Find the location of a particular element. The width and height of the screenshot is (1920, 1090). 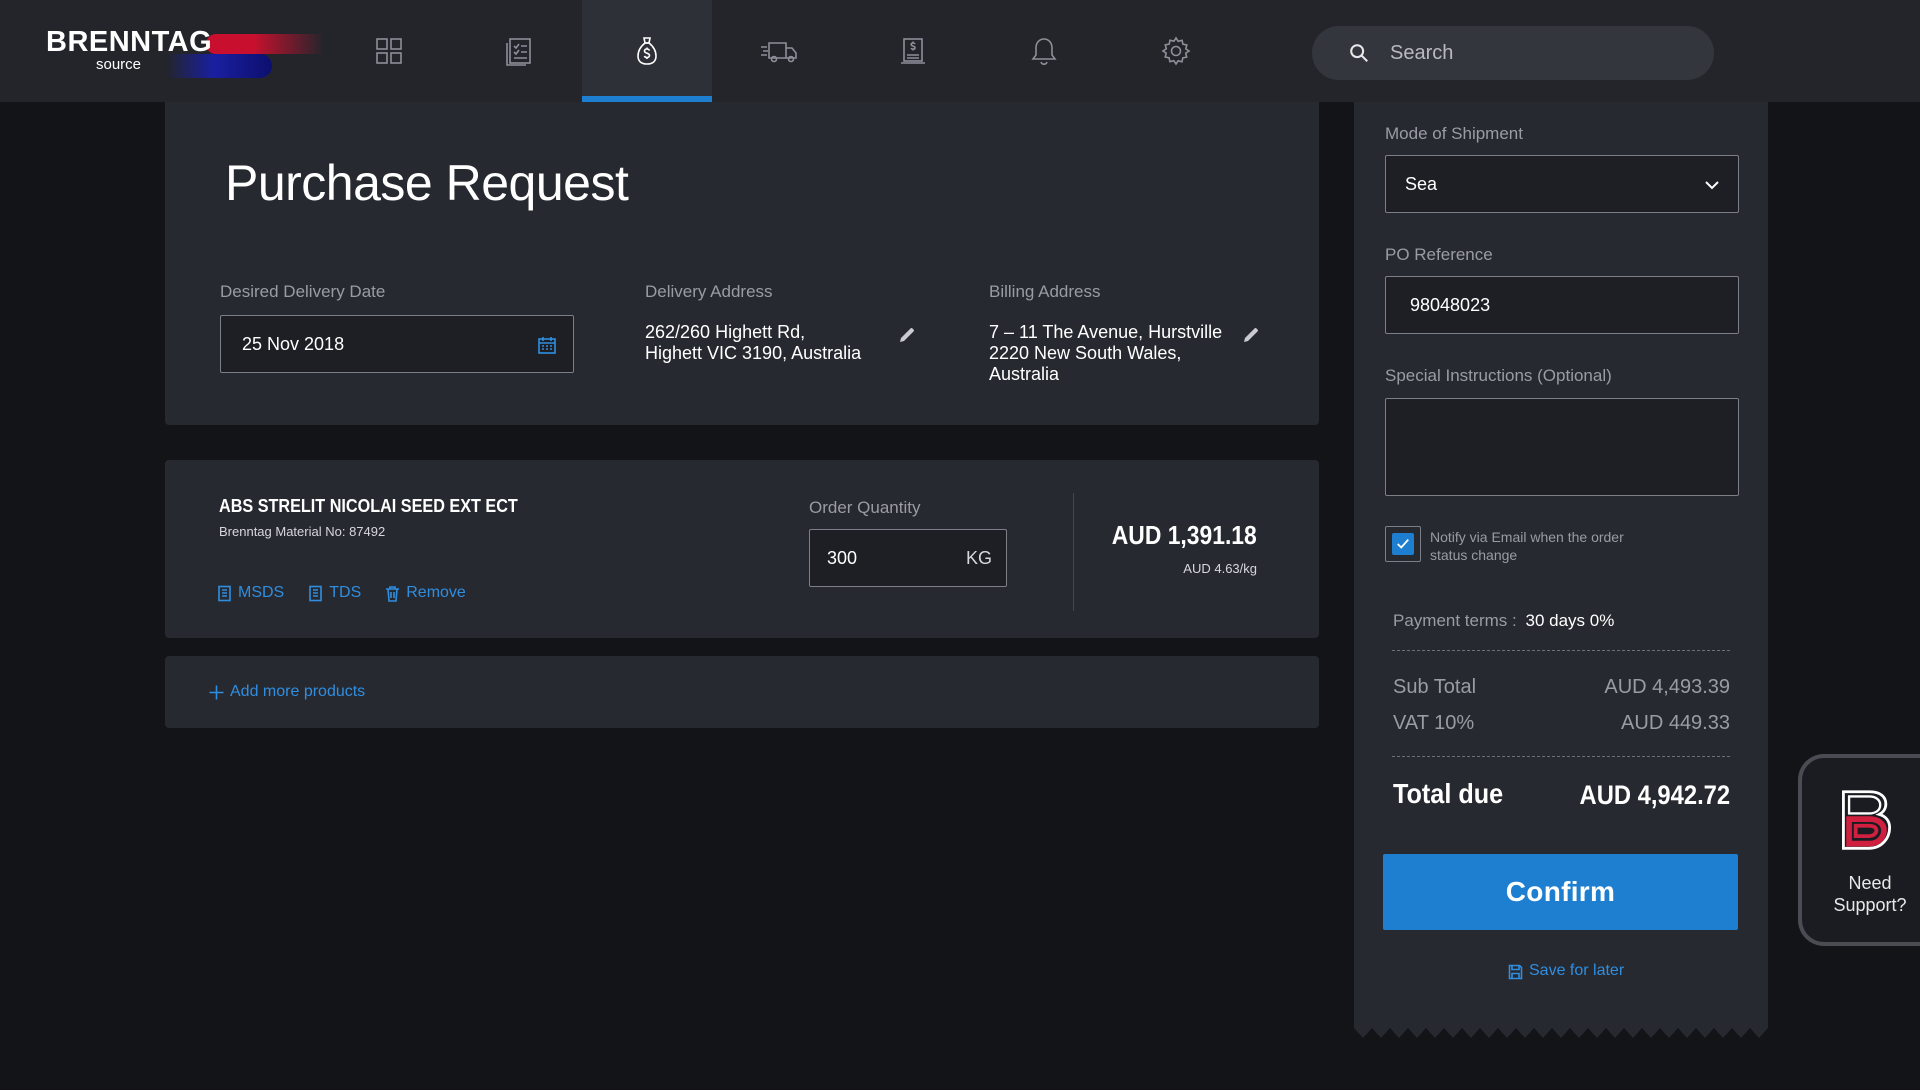

check-icon is located at coordinates (1403, 544).